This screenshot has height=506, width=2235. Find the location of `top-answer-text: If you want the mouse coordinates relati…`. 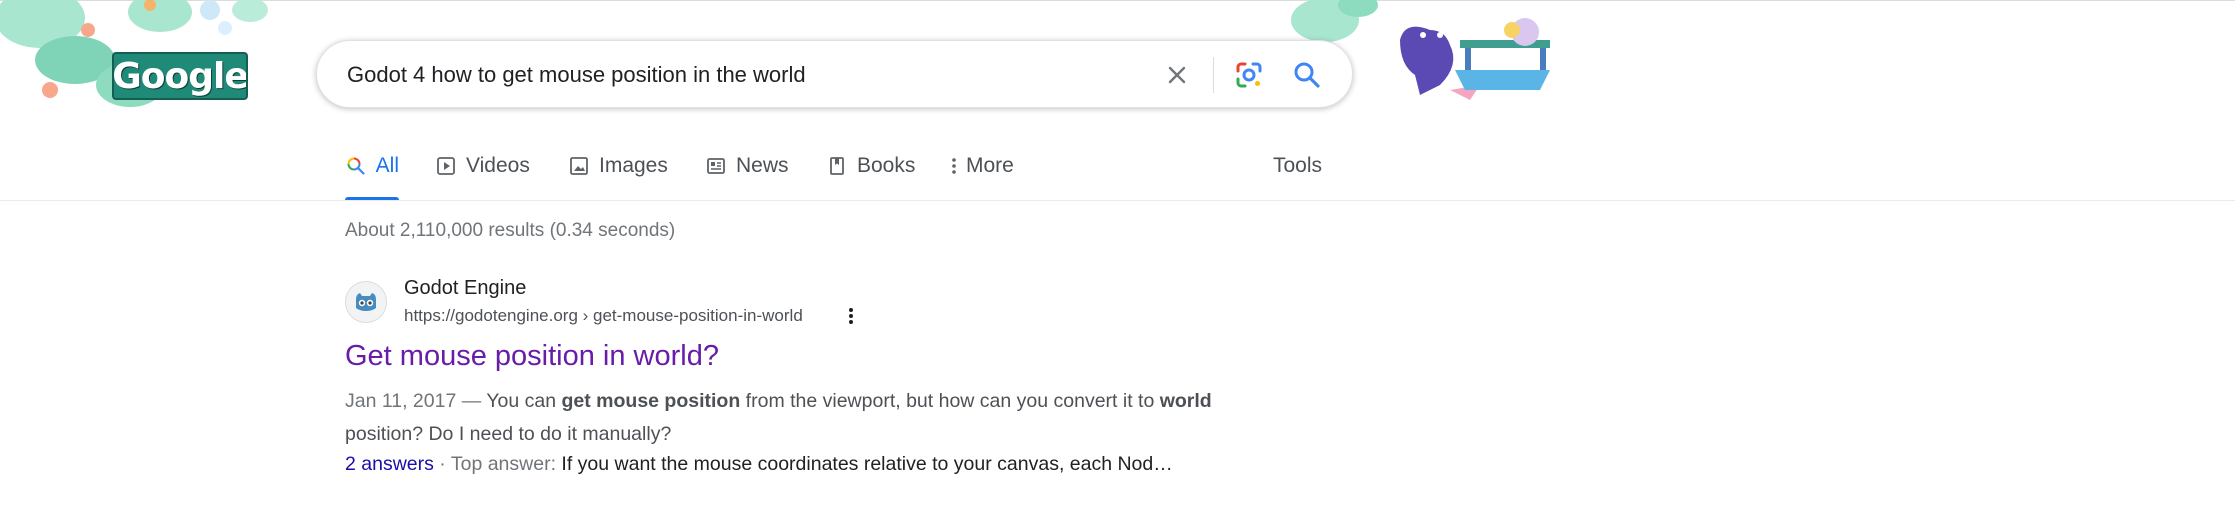

top-answer-text: If you want the mouse coordinates relati… is located at coordinates (867, 464).